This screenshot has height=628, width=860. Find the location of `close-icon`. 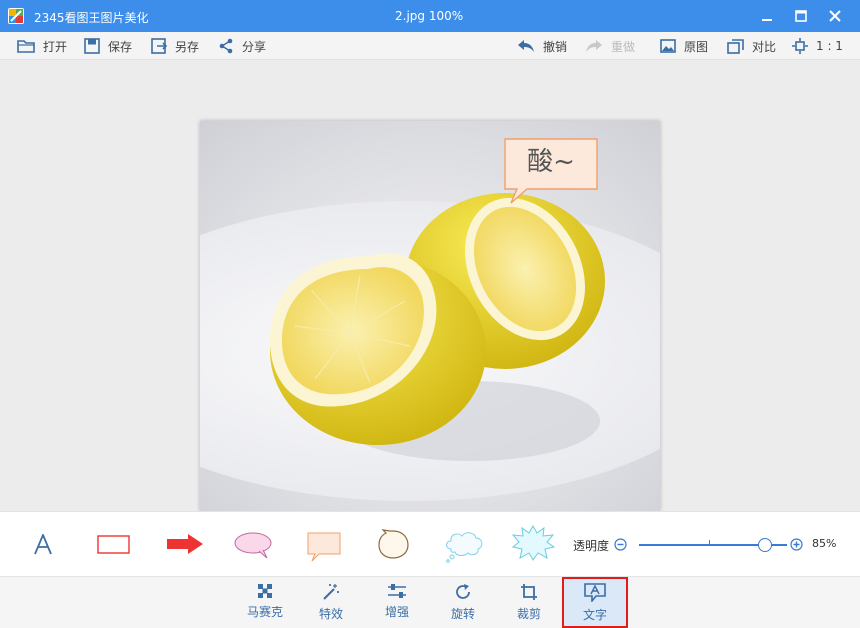

close-icon is located at coordinates (835, 16).